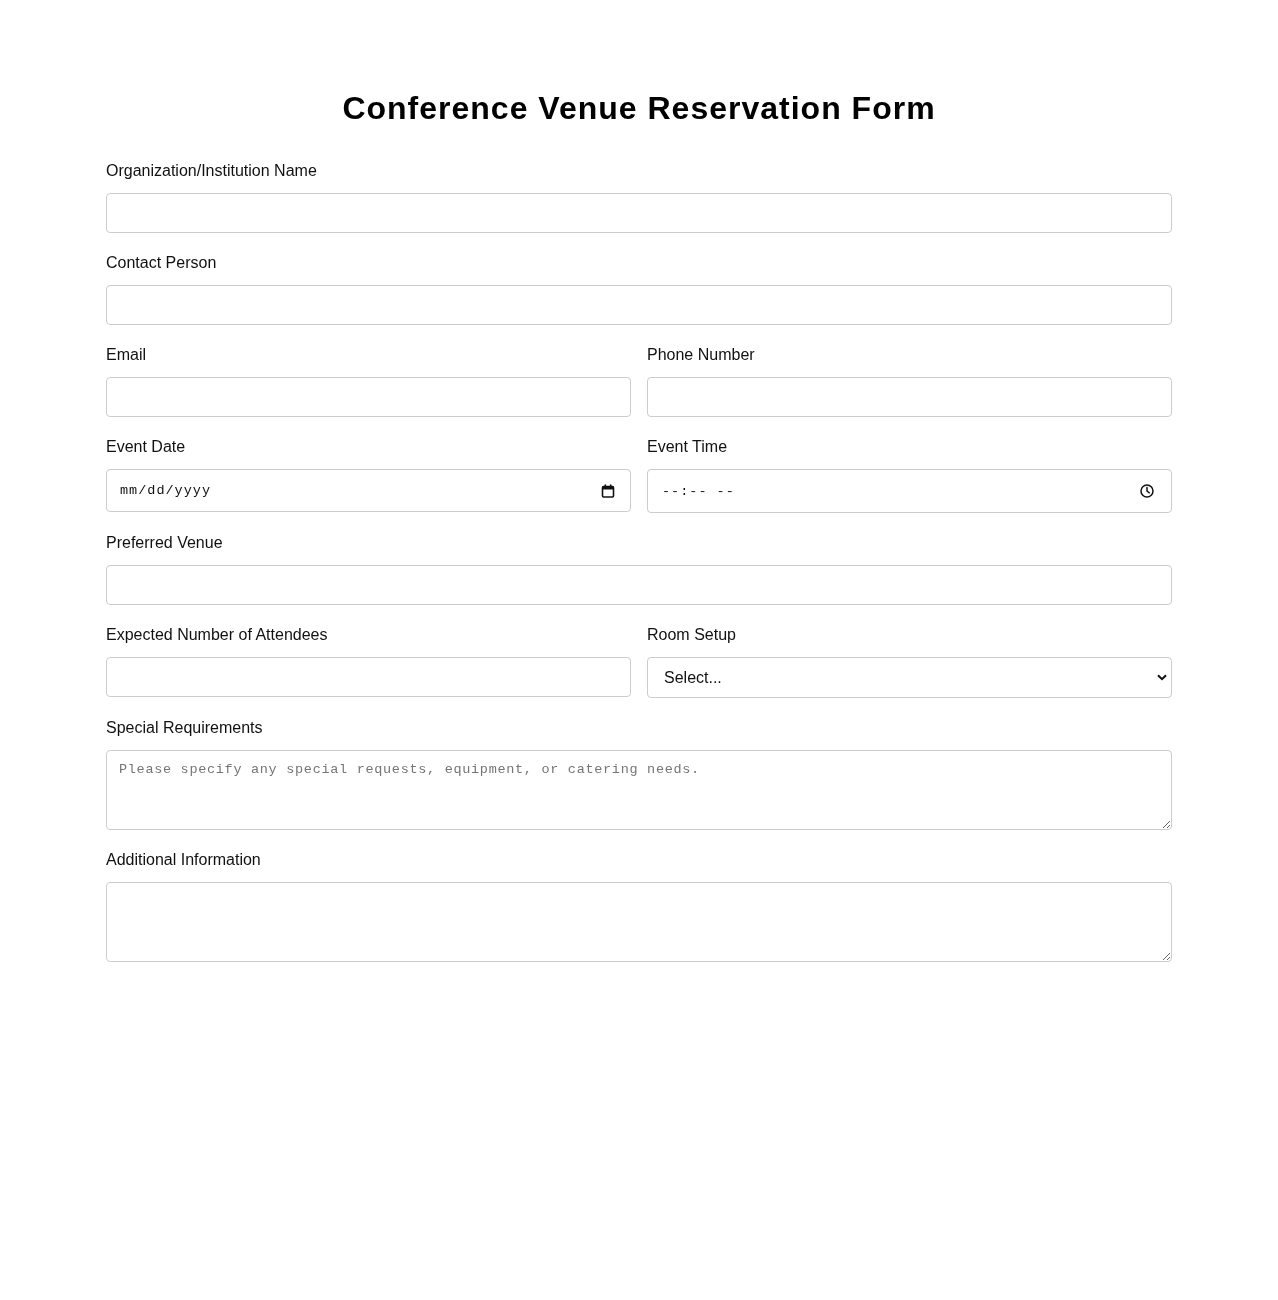 This screenshot has width=1278, height=1300. I want to click on field-label: Event Date, so click(146, 446).